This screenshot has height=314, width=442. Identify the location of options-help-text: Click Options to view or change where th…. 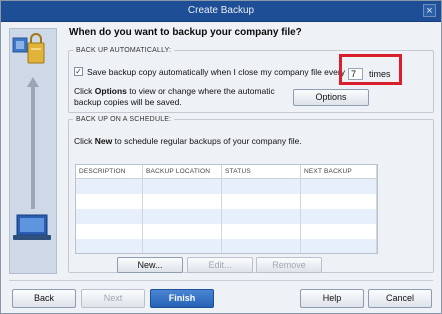
(179, 97).